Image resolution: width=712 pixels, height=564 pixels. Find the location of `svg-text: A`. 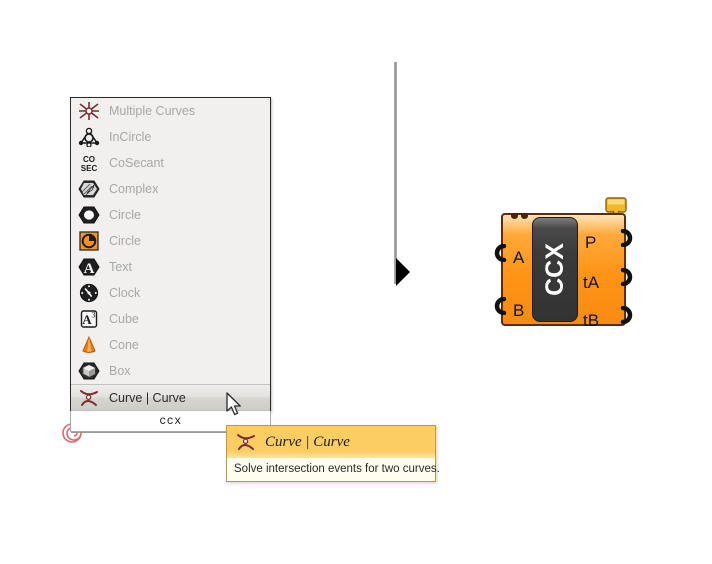

svg-text: A is located at coordinates (89, 269).